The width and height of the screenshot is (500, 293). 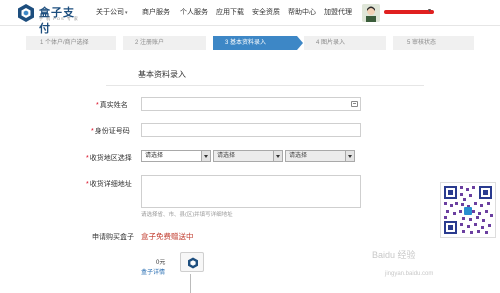 I want to click on real-name-input, so click(x=251, y=104).